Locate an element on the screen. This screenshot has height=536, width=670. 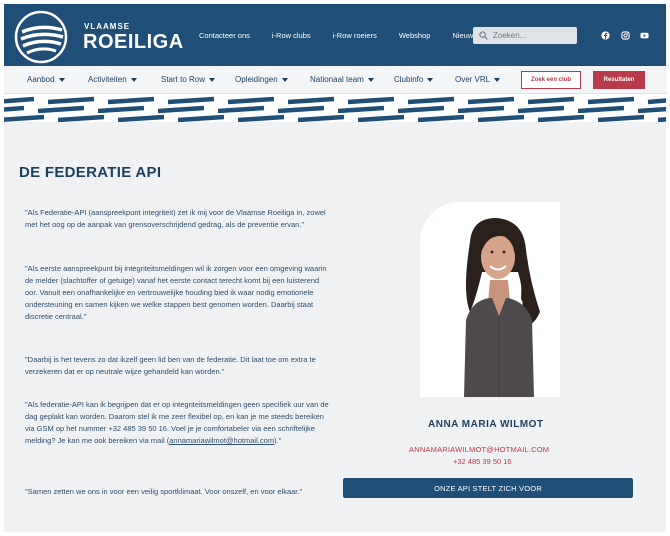
search-icon is located at coordinates (483, 35).